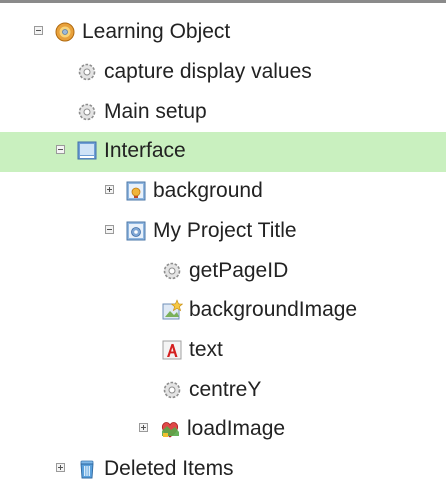 The height and width of the screenshot is (486, 446). I want to click on tree-node-learning-object: Learning Object, so click(223, 33).